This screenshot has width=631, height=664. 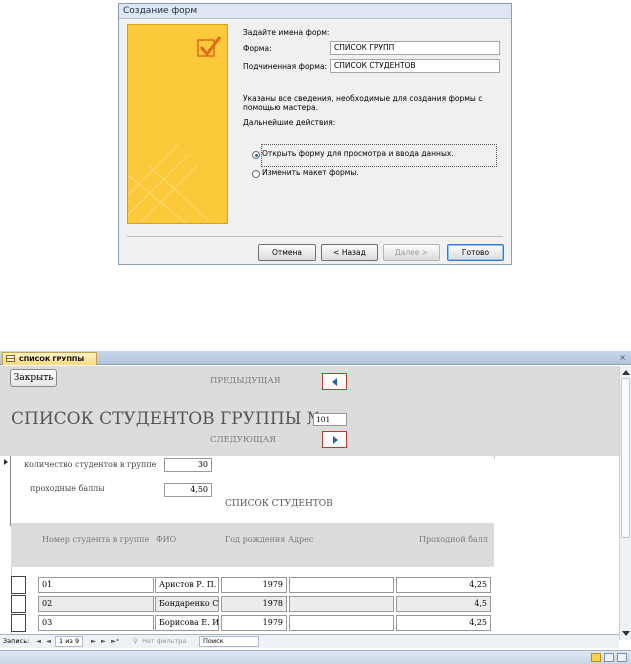 I want to click on column-header-number: Номер студента в группе, so click(x=96, y=539).